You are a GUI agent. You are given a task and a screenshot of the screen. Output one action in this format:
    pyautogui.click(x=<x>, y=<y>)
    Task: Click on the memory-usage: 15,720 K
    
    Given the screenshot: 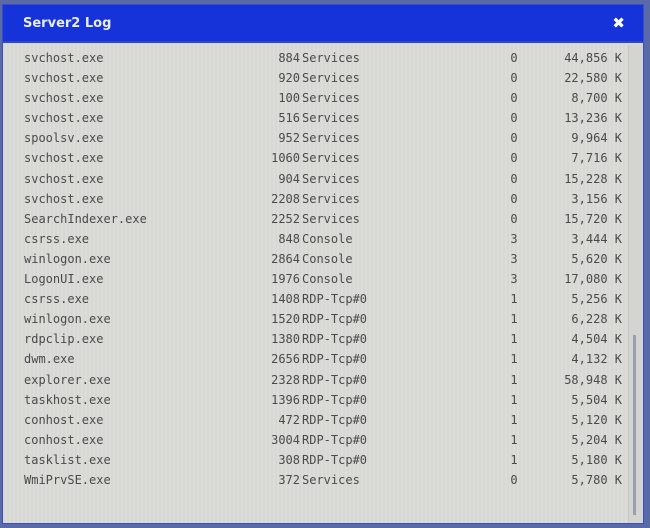 What is the action you would take?
    pyautogui.click(x=593, y=218)
    